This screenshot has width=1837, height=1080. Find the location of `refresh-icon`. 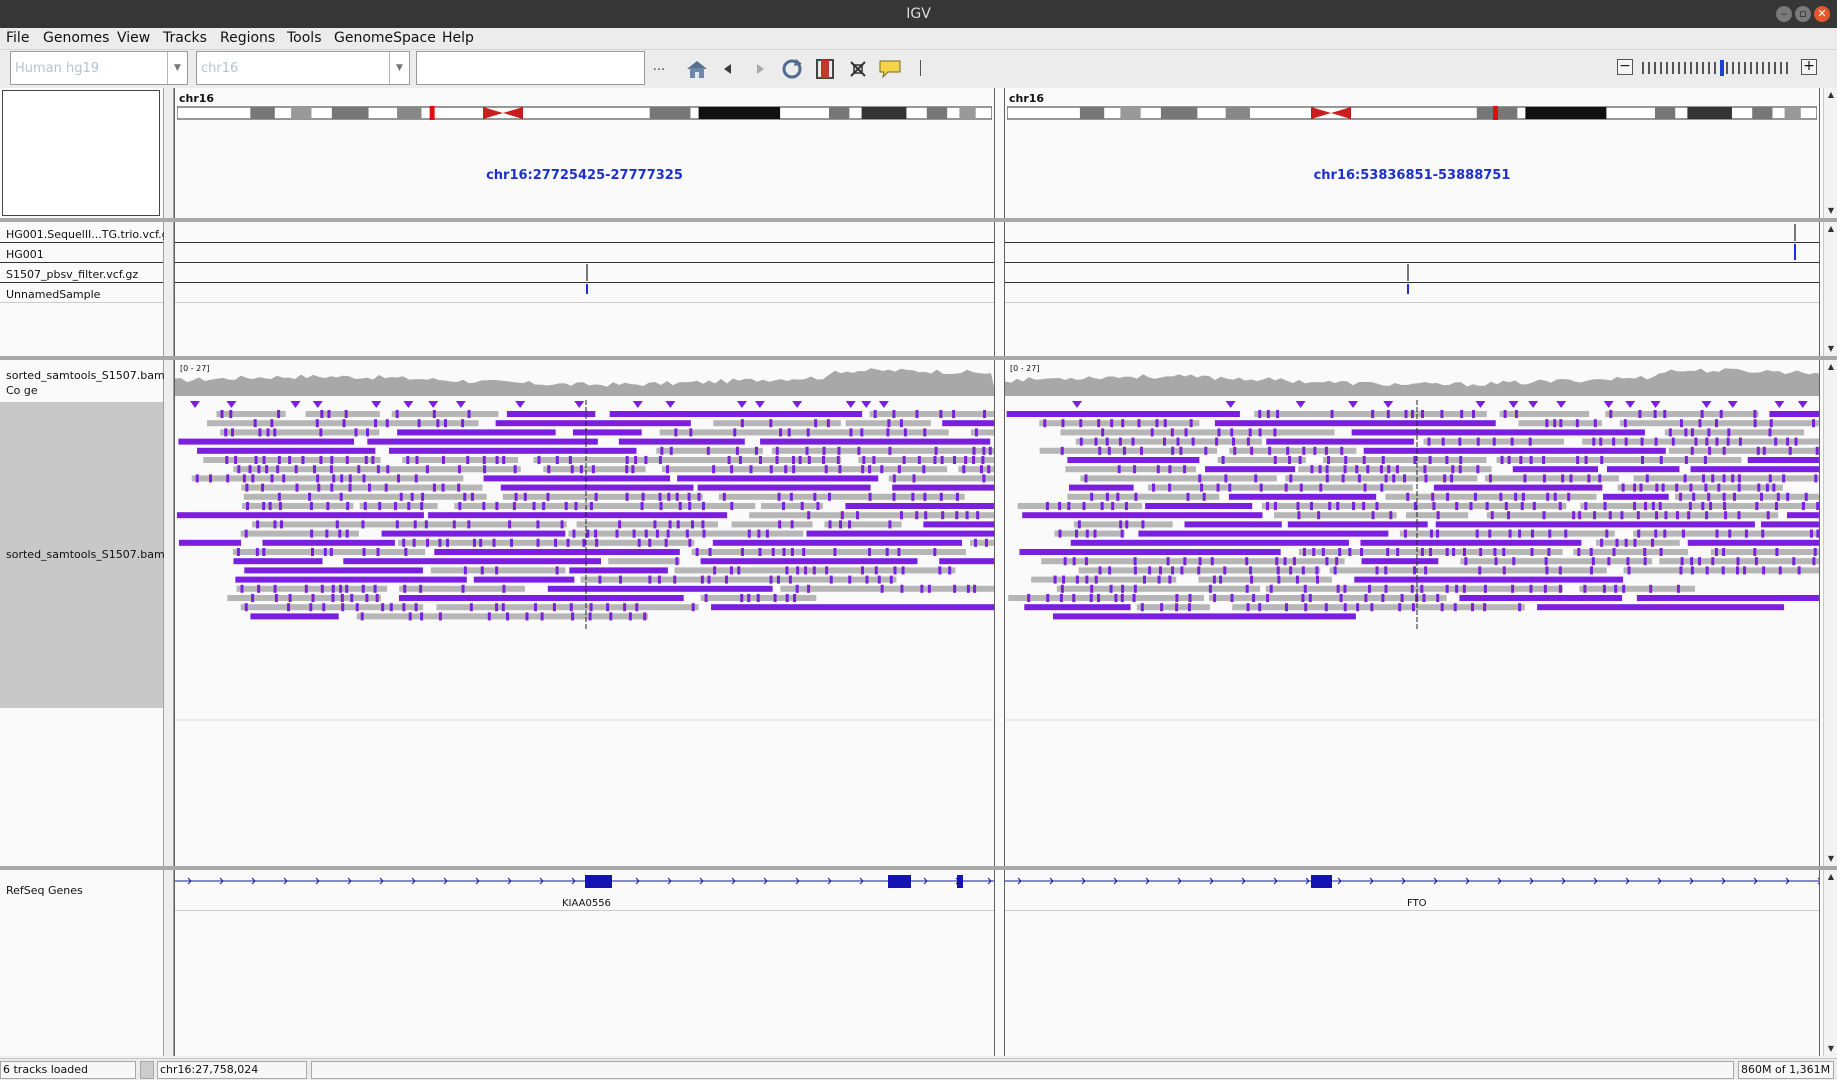

refresh-icon is located at coordinates (792, 69).